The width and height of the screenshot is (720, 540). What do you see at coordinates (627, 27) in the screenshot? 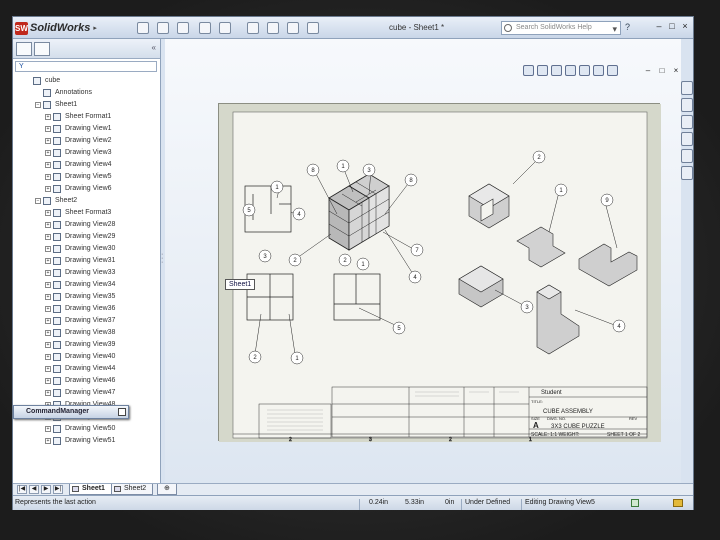
I see `help-icon: ?` at bounding box center [627, 27].